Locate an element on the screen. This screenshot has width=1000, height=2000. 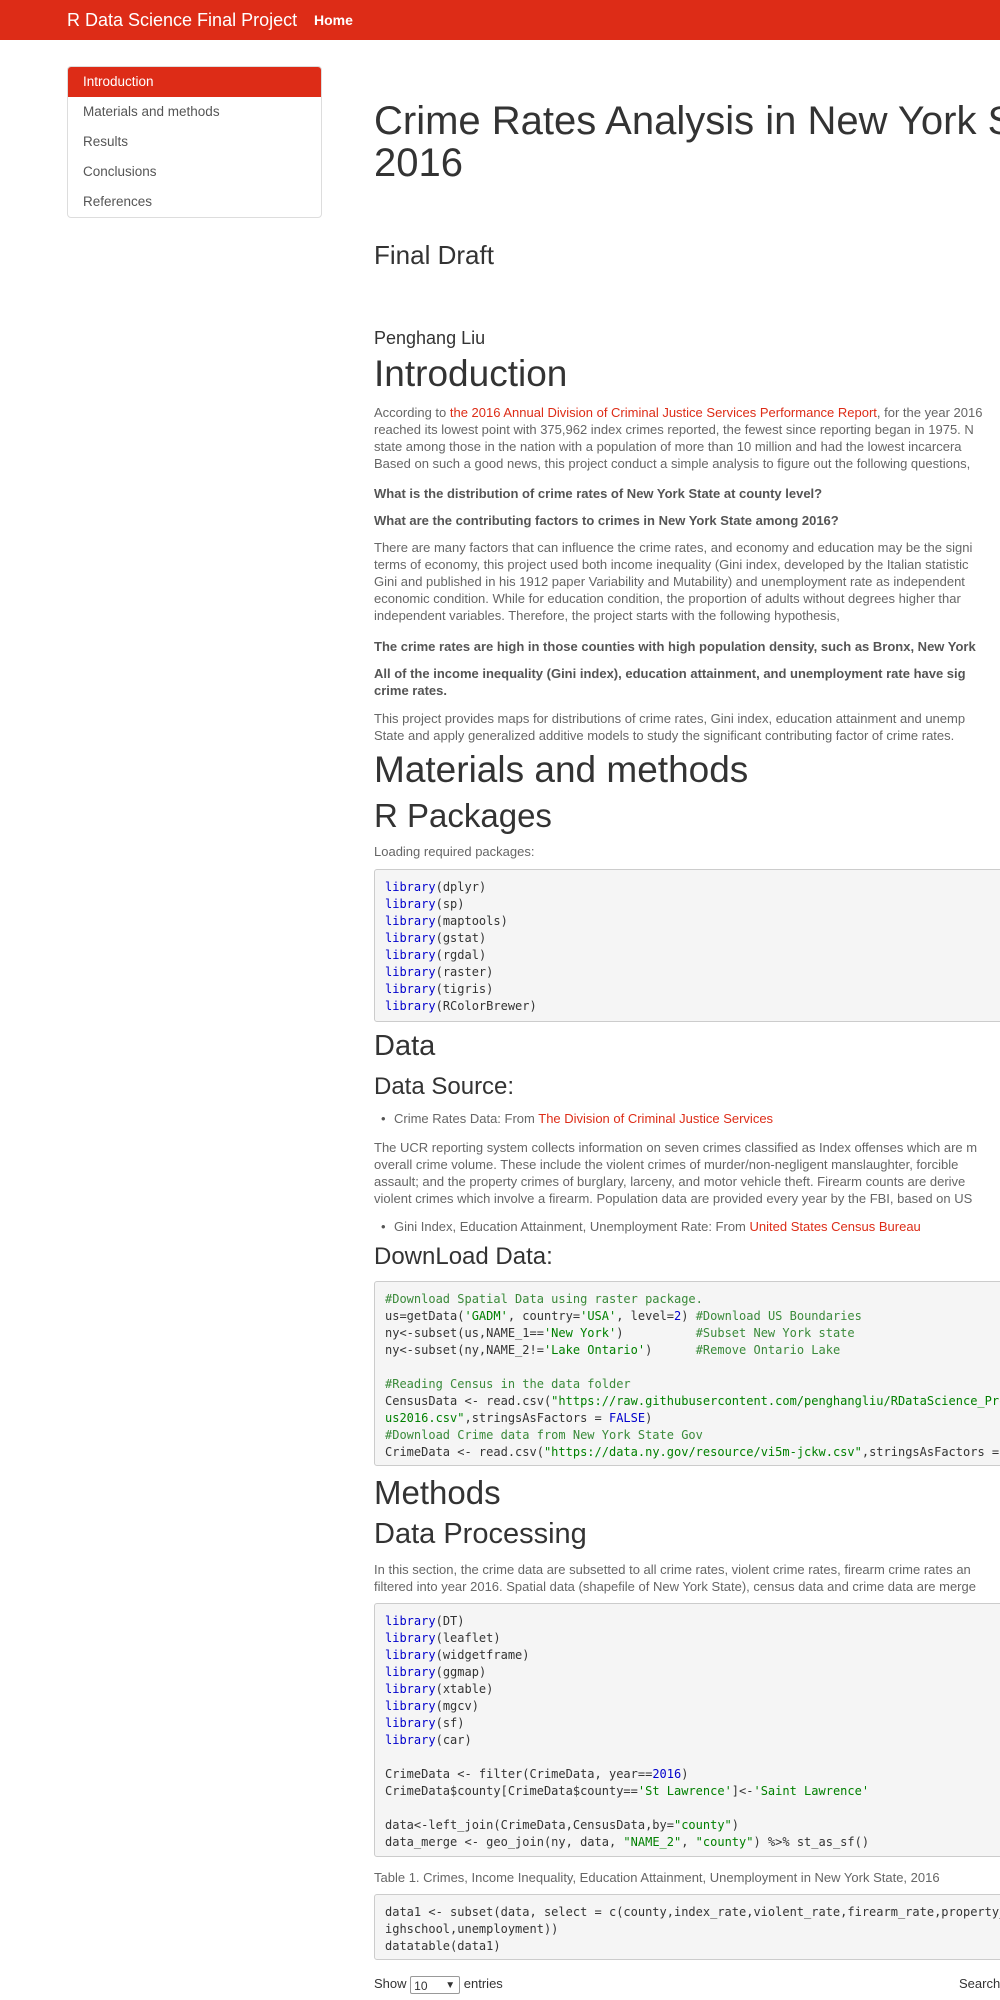
code-line: #Reading Census in the data folder is located at coordinates (508, 1384).